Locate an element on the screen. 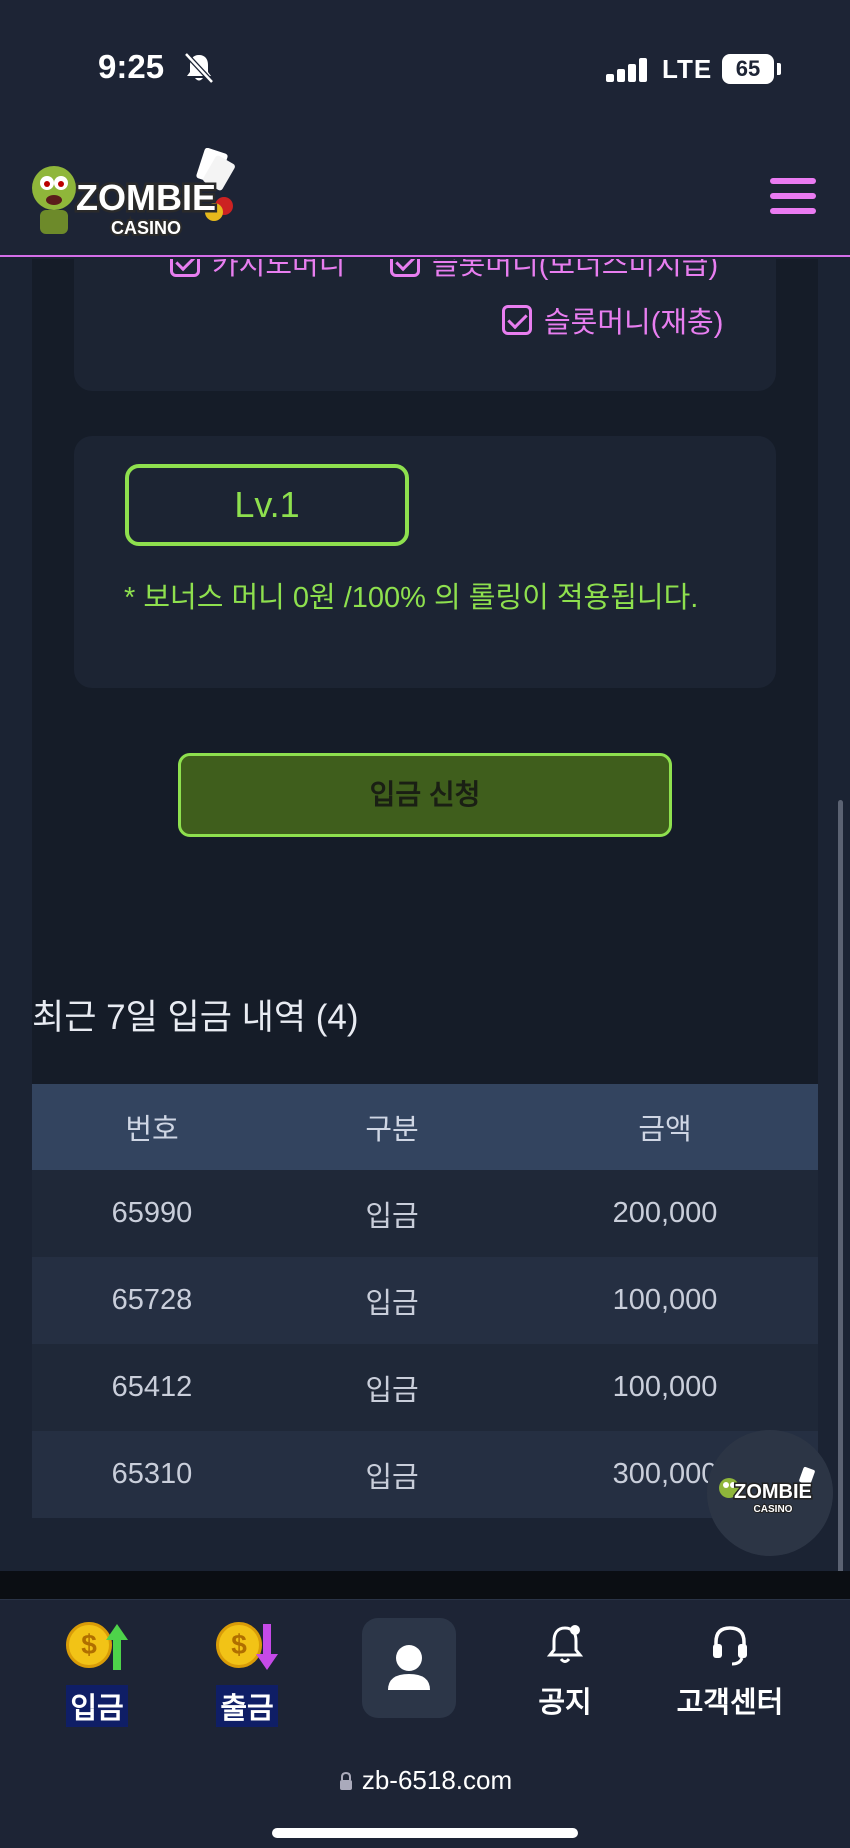 The height and width of the screenshot is (1848, 850). cell-number: 65728 is located at coordinates (152, 1300).